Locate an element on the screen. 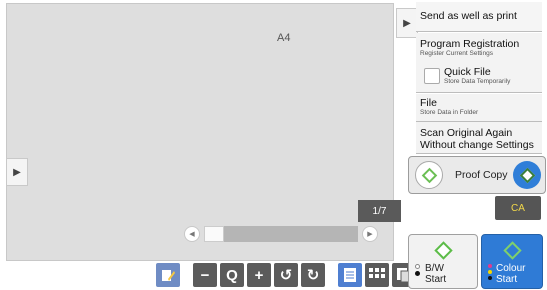 Image resolution: width=547 pixels, height=290 pixels. send-print-label: Send as well as print is located at coordinates (468, 16).